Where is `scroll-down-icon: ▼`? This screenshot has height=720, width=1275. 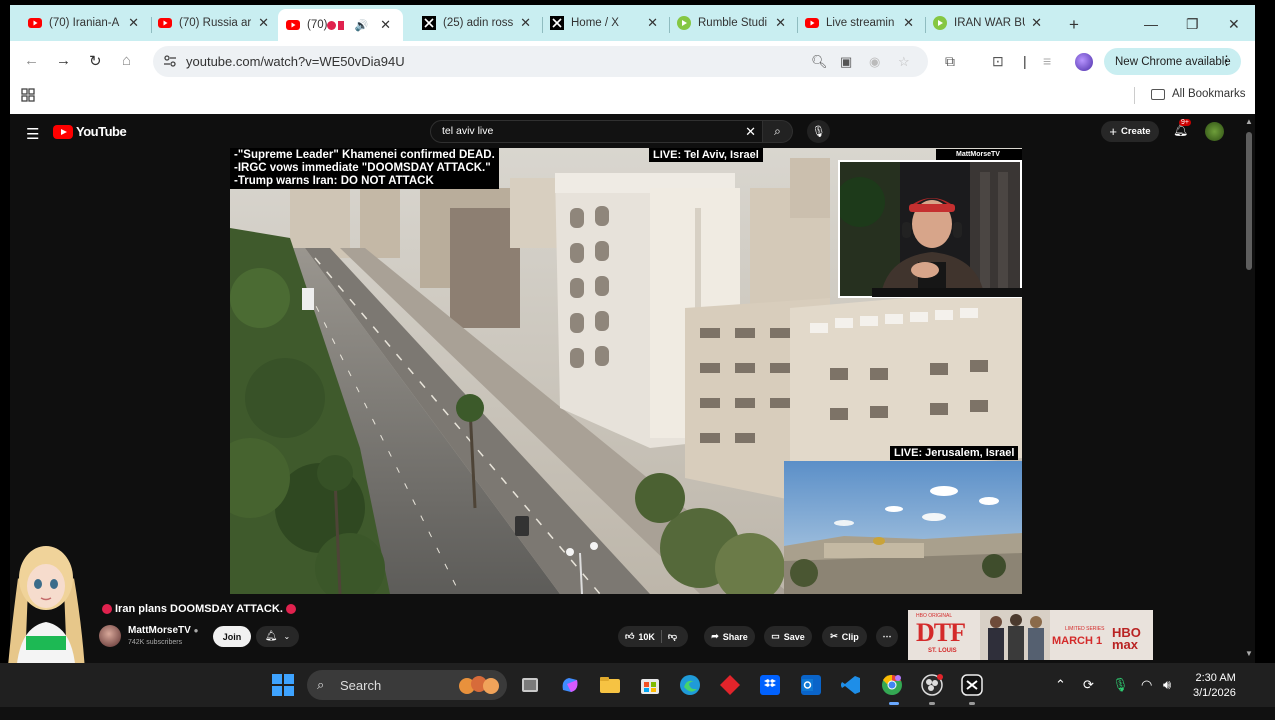 scroll-down-icon: ▼ is located at coordinates (1249, 653).